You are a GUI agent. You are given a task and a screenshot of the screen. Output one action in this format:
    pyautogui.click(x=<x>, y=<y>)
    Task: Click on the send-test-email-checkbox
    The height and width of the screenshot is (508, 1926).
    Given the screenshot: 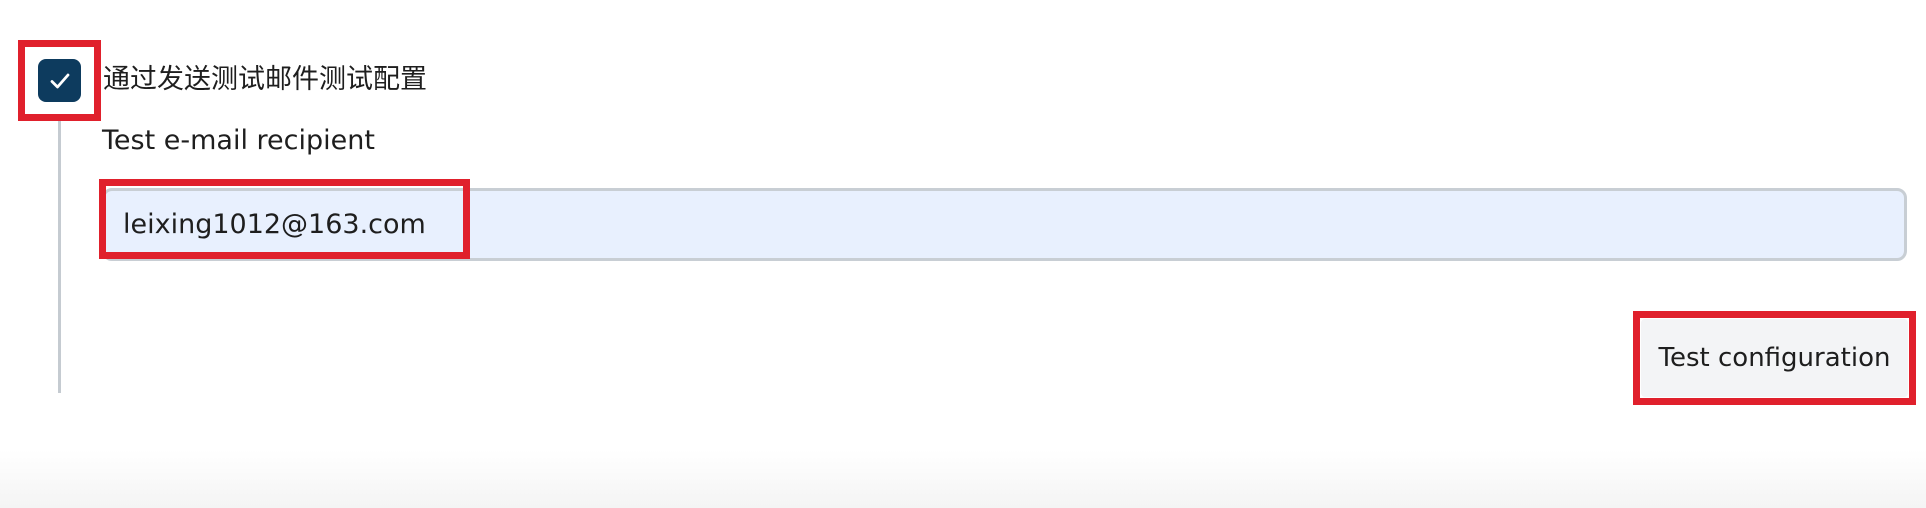 What is the action you would take?
    pyautogui.click(x=59, y=80)
    